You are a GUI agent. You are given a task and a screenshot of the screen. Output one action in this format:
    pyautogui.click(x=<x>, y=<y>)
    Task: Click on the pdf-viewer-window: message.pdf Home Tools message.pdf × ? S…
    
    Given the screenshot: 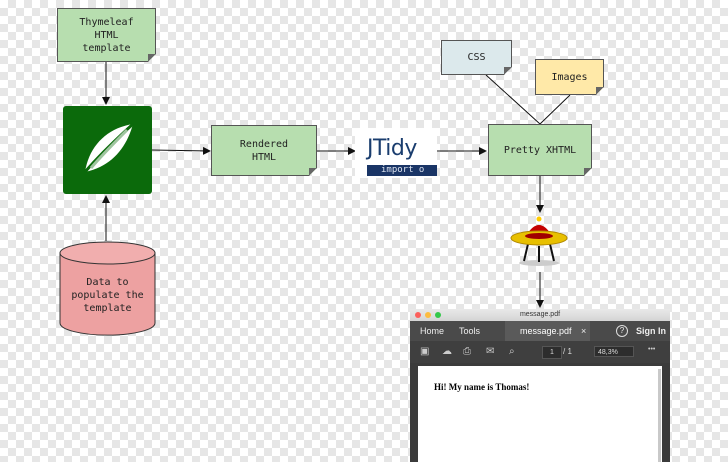 What is the action you would take?
    pyautogui.click(x=540, y=385)
    